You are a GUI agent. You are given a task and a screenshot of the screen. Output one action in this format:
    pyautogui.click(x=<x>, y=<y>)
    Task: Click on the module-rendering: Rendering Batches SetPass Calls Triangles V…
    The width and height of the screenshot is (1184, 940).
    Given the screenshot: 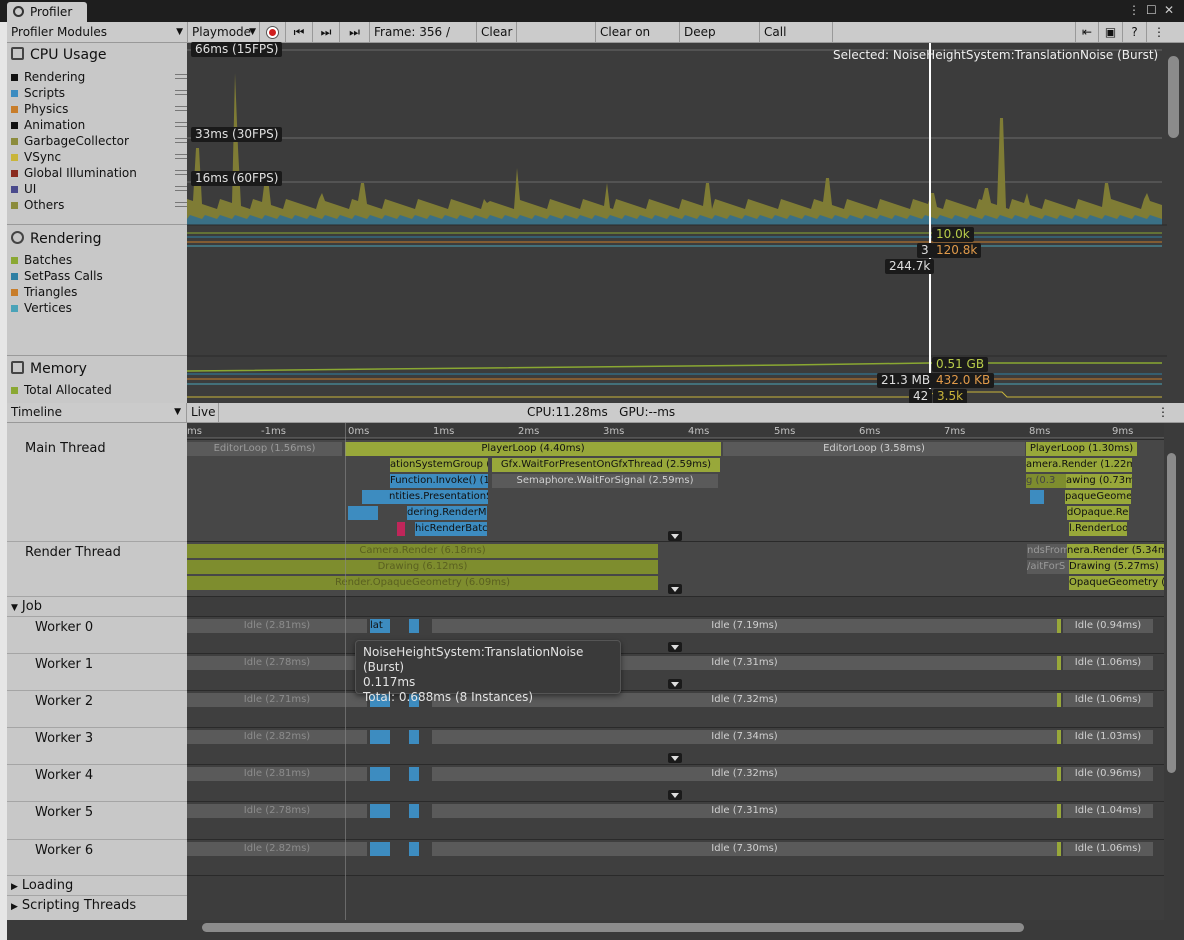 What is the action you would take?
    pyautogui.click(x=97, y=290)
    